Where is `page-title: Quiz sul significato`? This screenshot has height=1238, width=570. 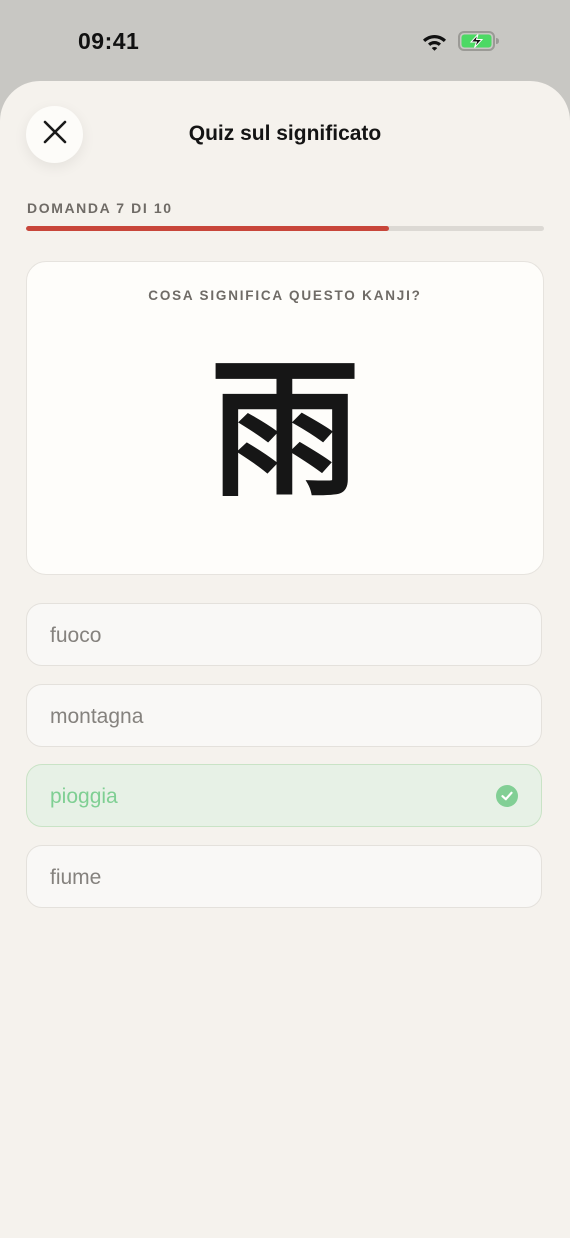 page-title: Quiz sul significato is located at coordinates (285, 133).